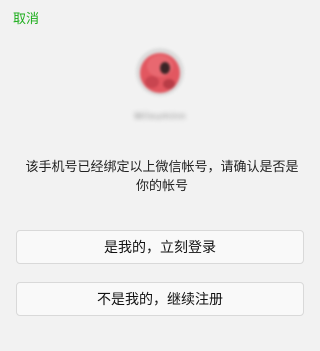 Image resolution: width=320 pixels, height=351 pixels. I want to click on avatar, so click(160, 72).